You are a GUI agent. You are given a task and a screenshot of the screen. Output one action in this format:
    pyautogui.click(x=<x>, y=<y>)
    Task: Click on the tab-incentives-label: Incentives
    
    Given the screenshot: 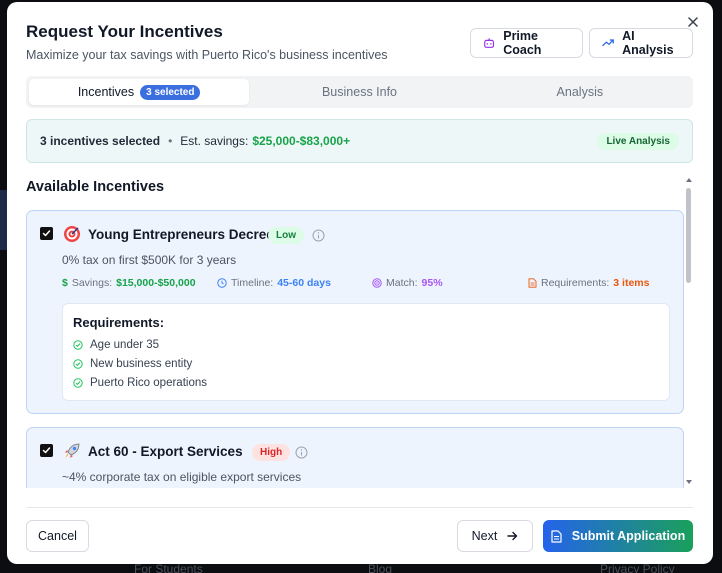 What is the action you would take?
    pyautogui.click(x=106, y=92)
    